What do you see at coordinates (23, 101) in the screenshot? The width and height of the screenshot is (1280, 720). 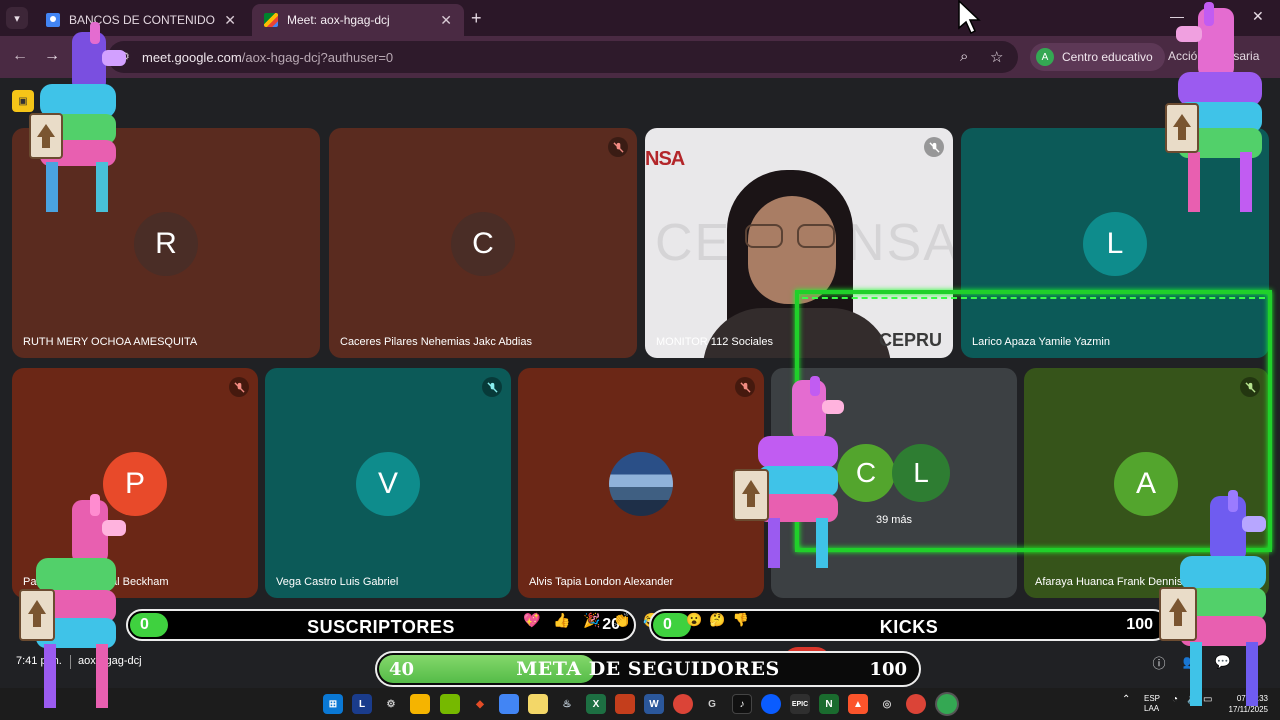 I see `recording-badge-icon: ▣` at bounding box center [23, 101].